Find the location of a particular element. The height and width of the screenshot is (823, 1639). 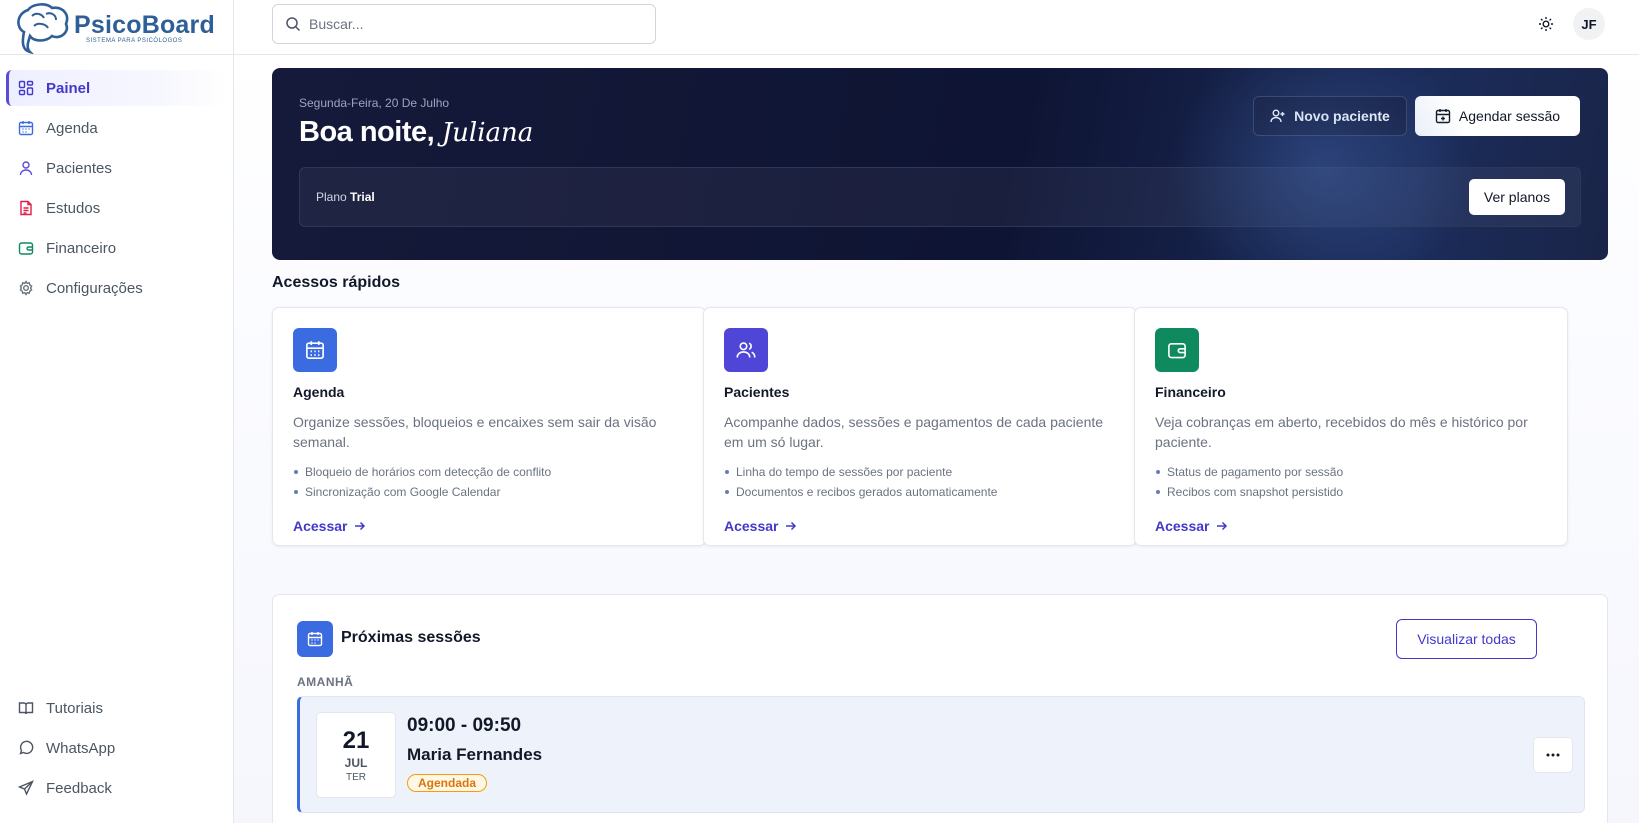

plan-info-box: Plano Trial Ver planos is located at coordinates (940, 197).